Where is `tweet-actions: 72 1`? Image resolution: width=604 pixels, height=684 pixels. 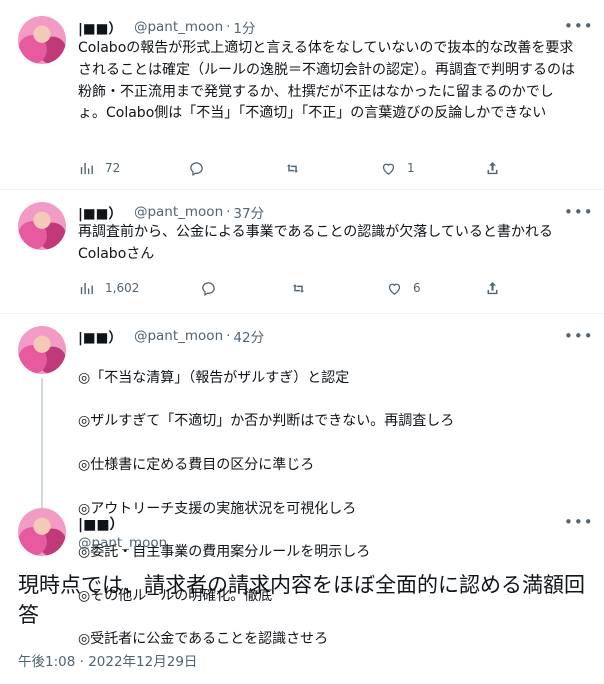 tweet-actions: 72 1 is located at coordinates (298, 168).